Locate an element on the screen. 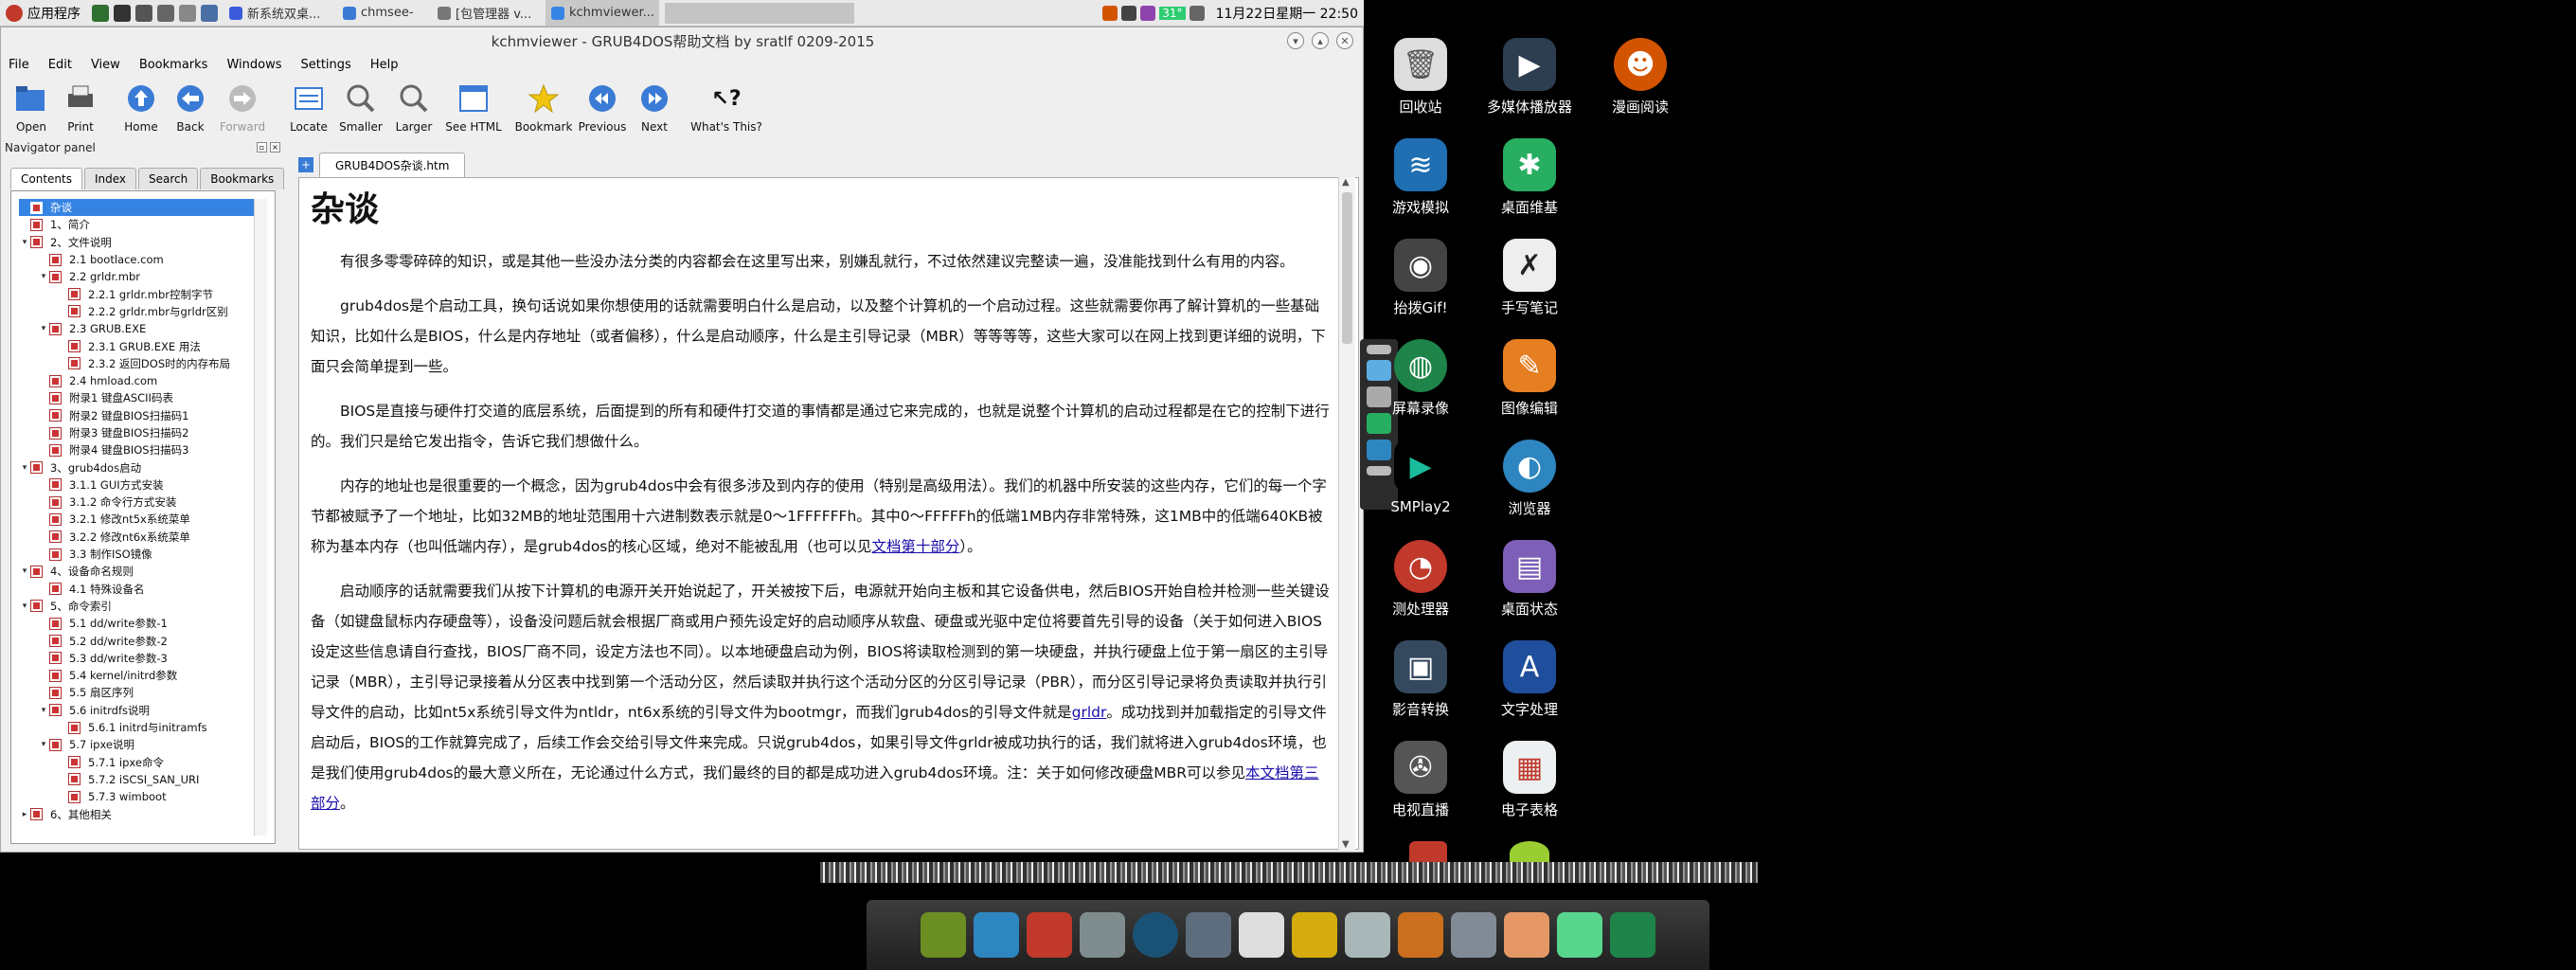  desktop-icon-desktop-status: ▤ 桌面状态 is located at coordinates (1529, 579).